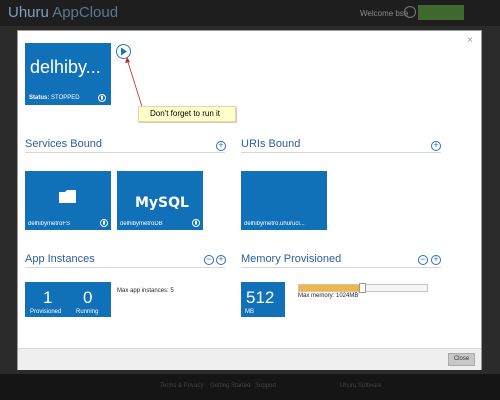  I want to click on welcome-text: Welcome bse, so click(384, 13).